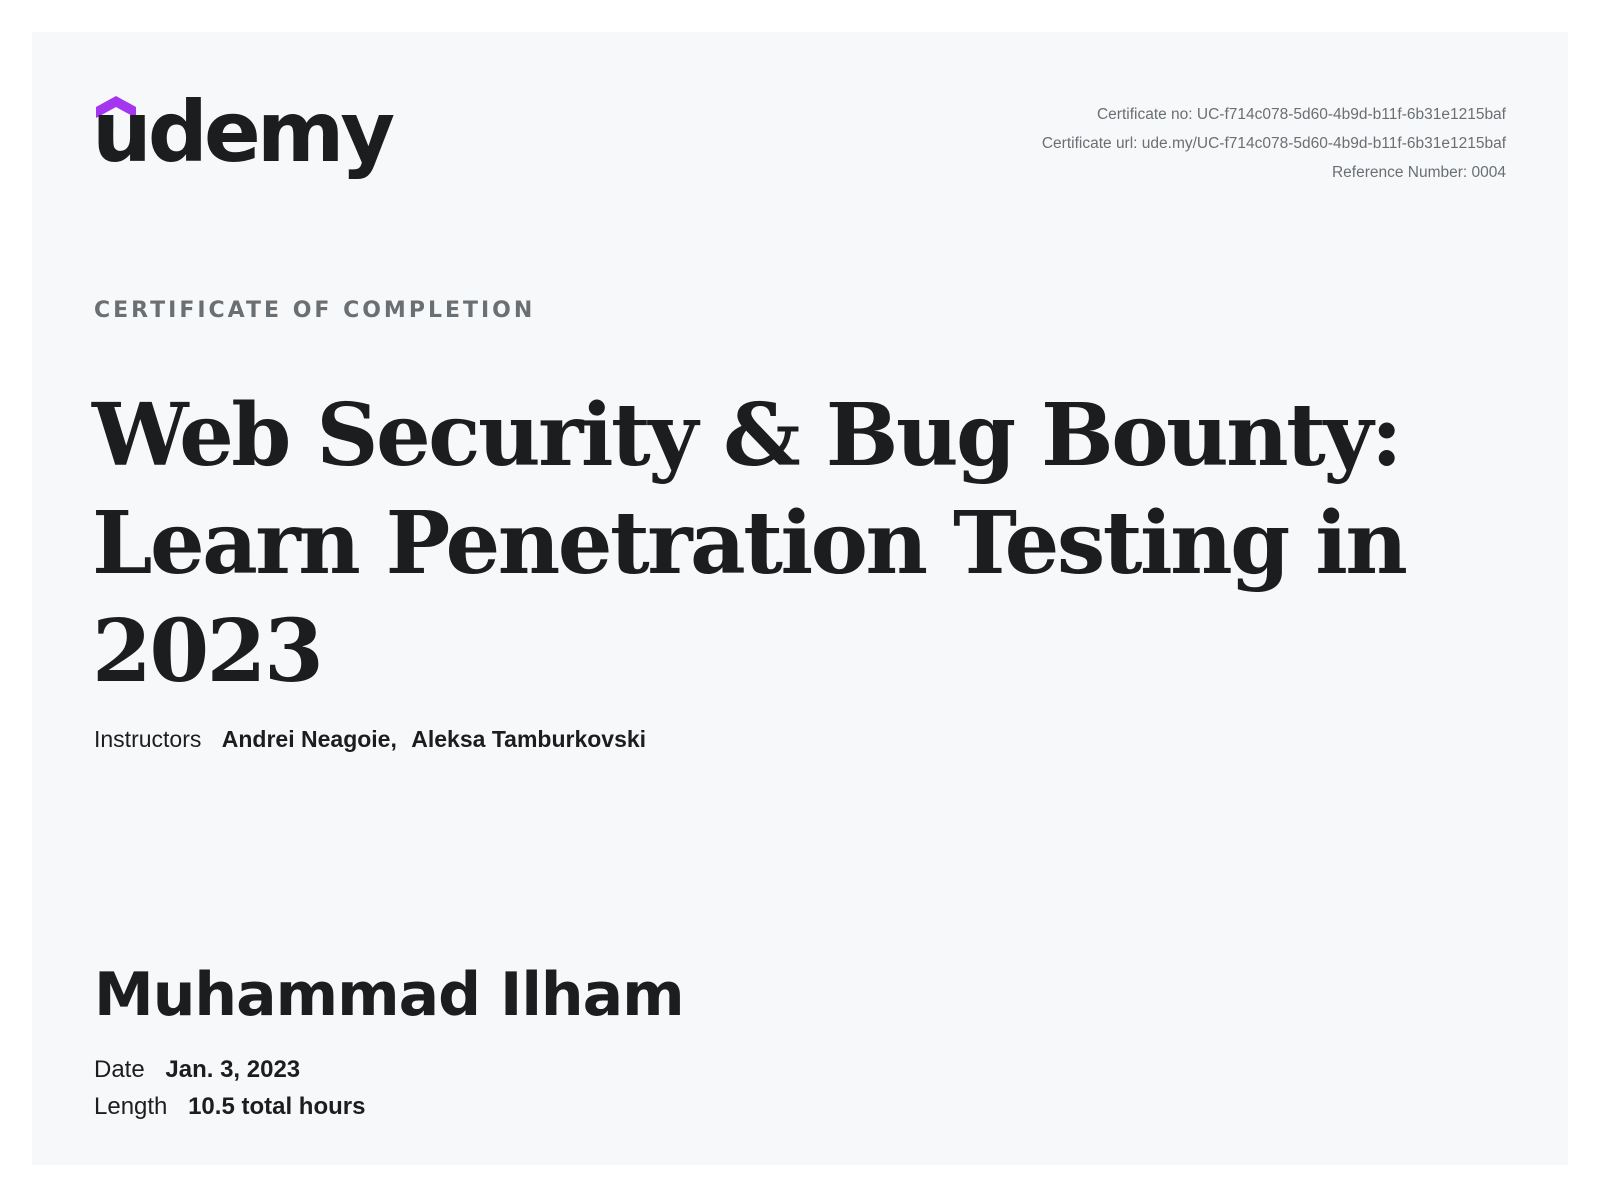  What do you see at coordinates (1418, 172) in the screenshot?
I see `reference-number: Reference Number: 0004` at bounding box center [1418, 172].